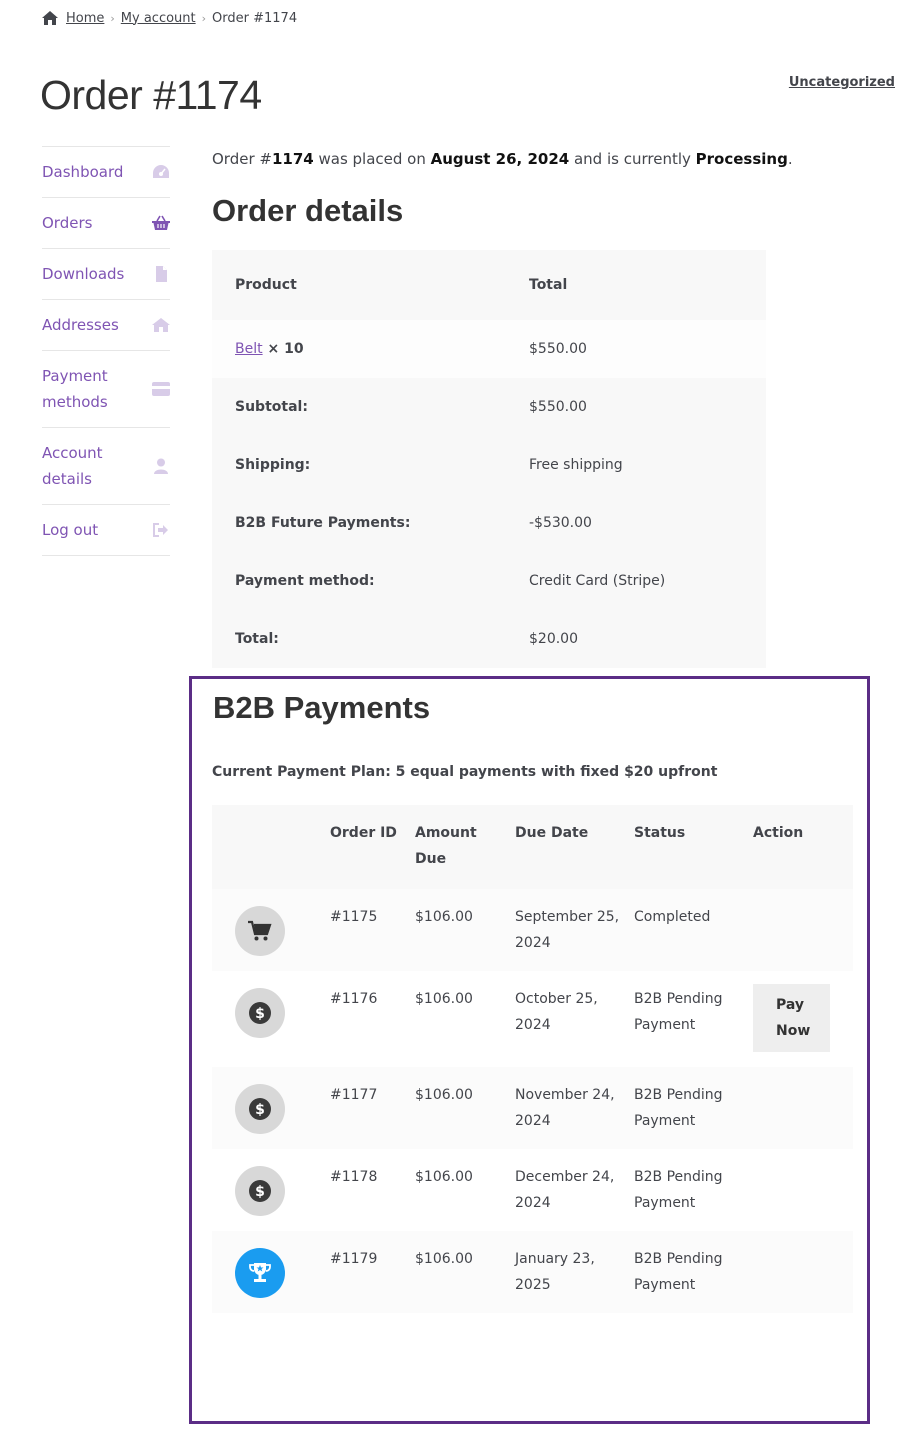  I want to click on sidebar-item-dashboard: Dashboard, so click(106, 172).